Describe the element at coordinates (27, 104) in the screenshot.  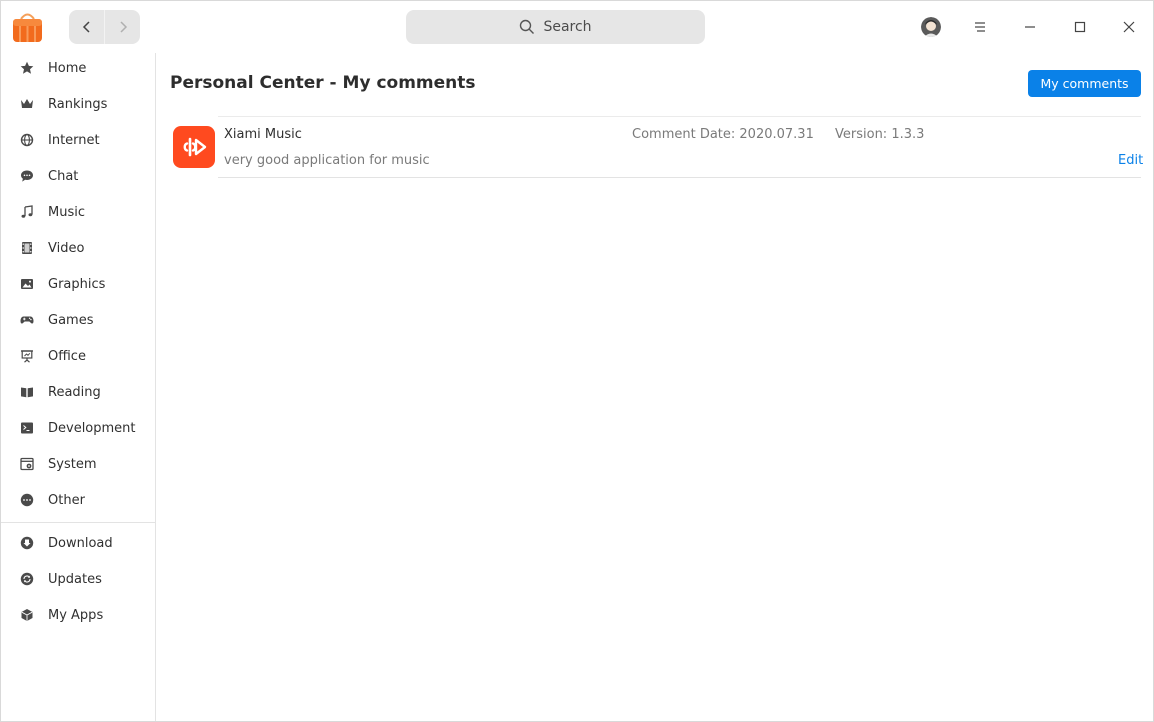
I see `crown-icon` at that location.